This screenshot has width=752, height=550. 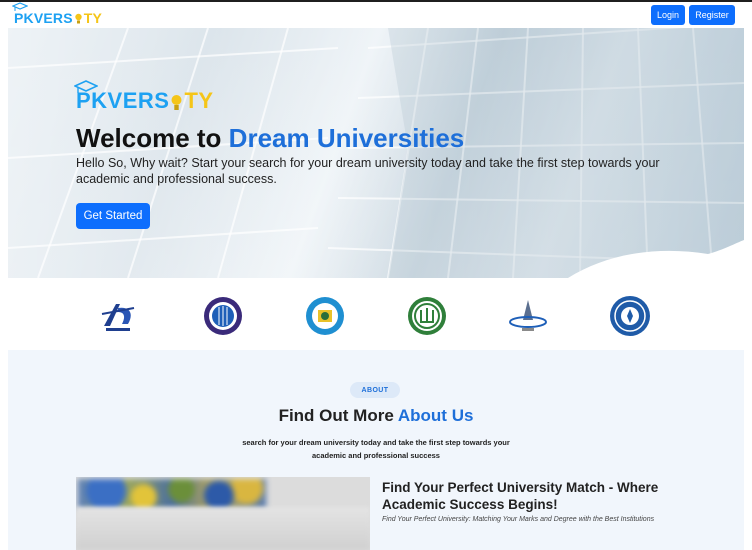 I want to click on brand-text-part2: TY, so click(x=93, y=18).